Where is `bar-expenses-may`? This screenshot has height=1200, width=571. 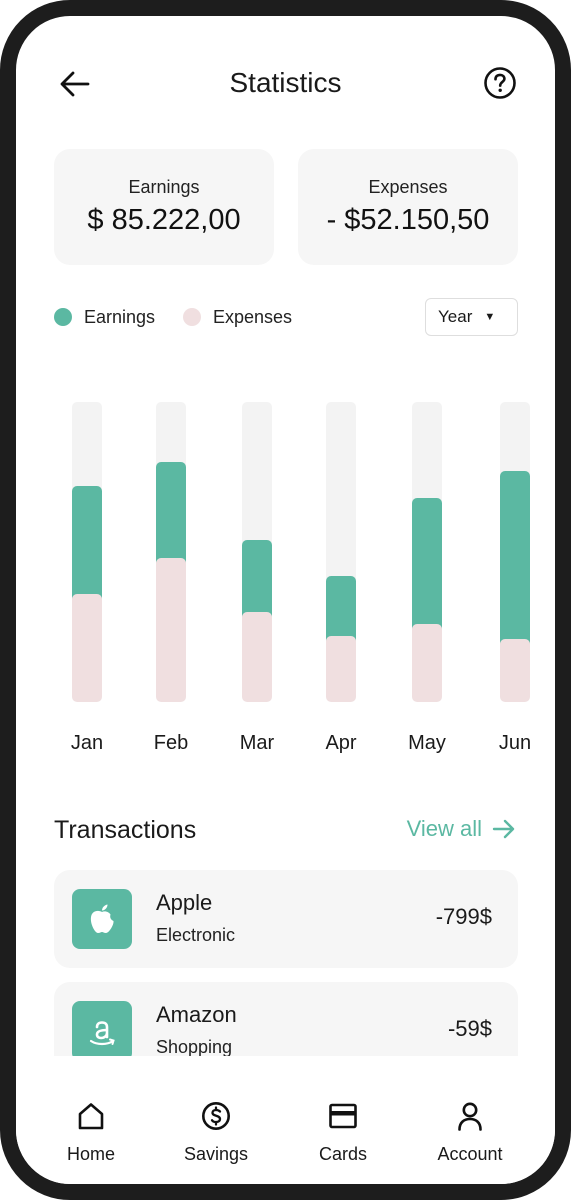 bar-expenses-may is located at coordinates (427, 663).